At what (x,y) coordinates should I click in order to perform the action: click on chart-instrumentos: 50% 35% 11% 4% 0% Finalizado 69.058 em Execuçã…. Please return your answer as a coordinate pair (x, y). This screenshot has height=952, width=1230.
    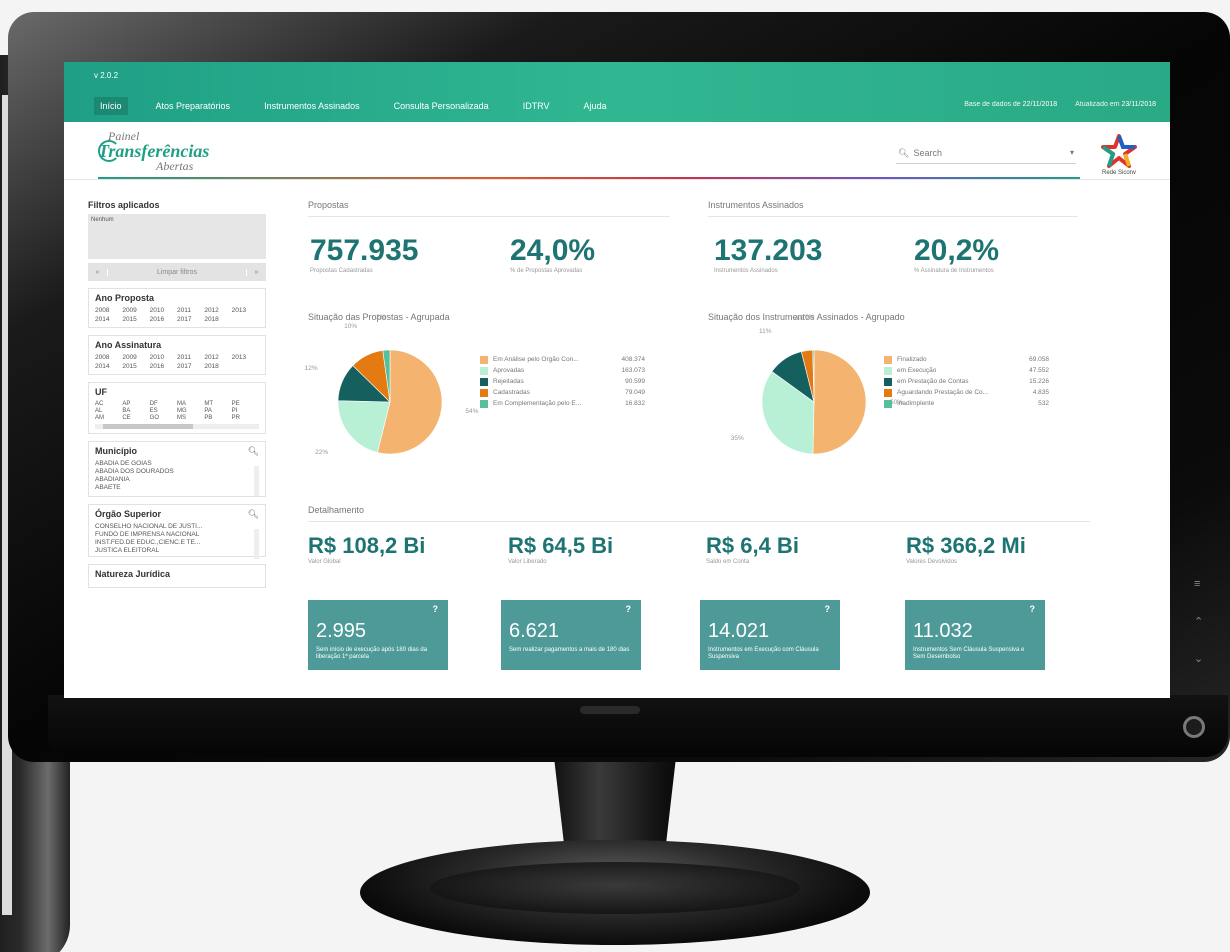
    Looking at the image, I should click on (898, 393).